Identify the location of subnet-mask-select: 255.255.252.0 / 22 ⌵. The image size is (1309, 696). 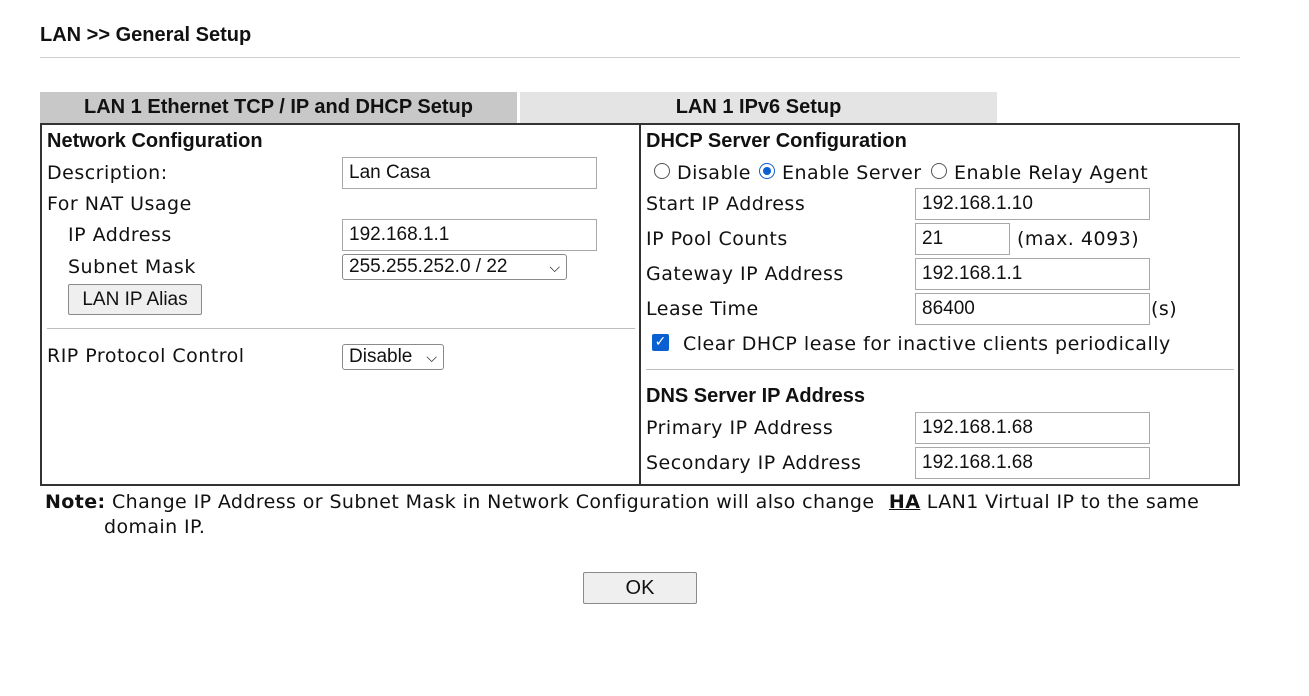
(454, 267).